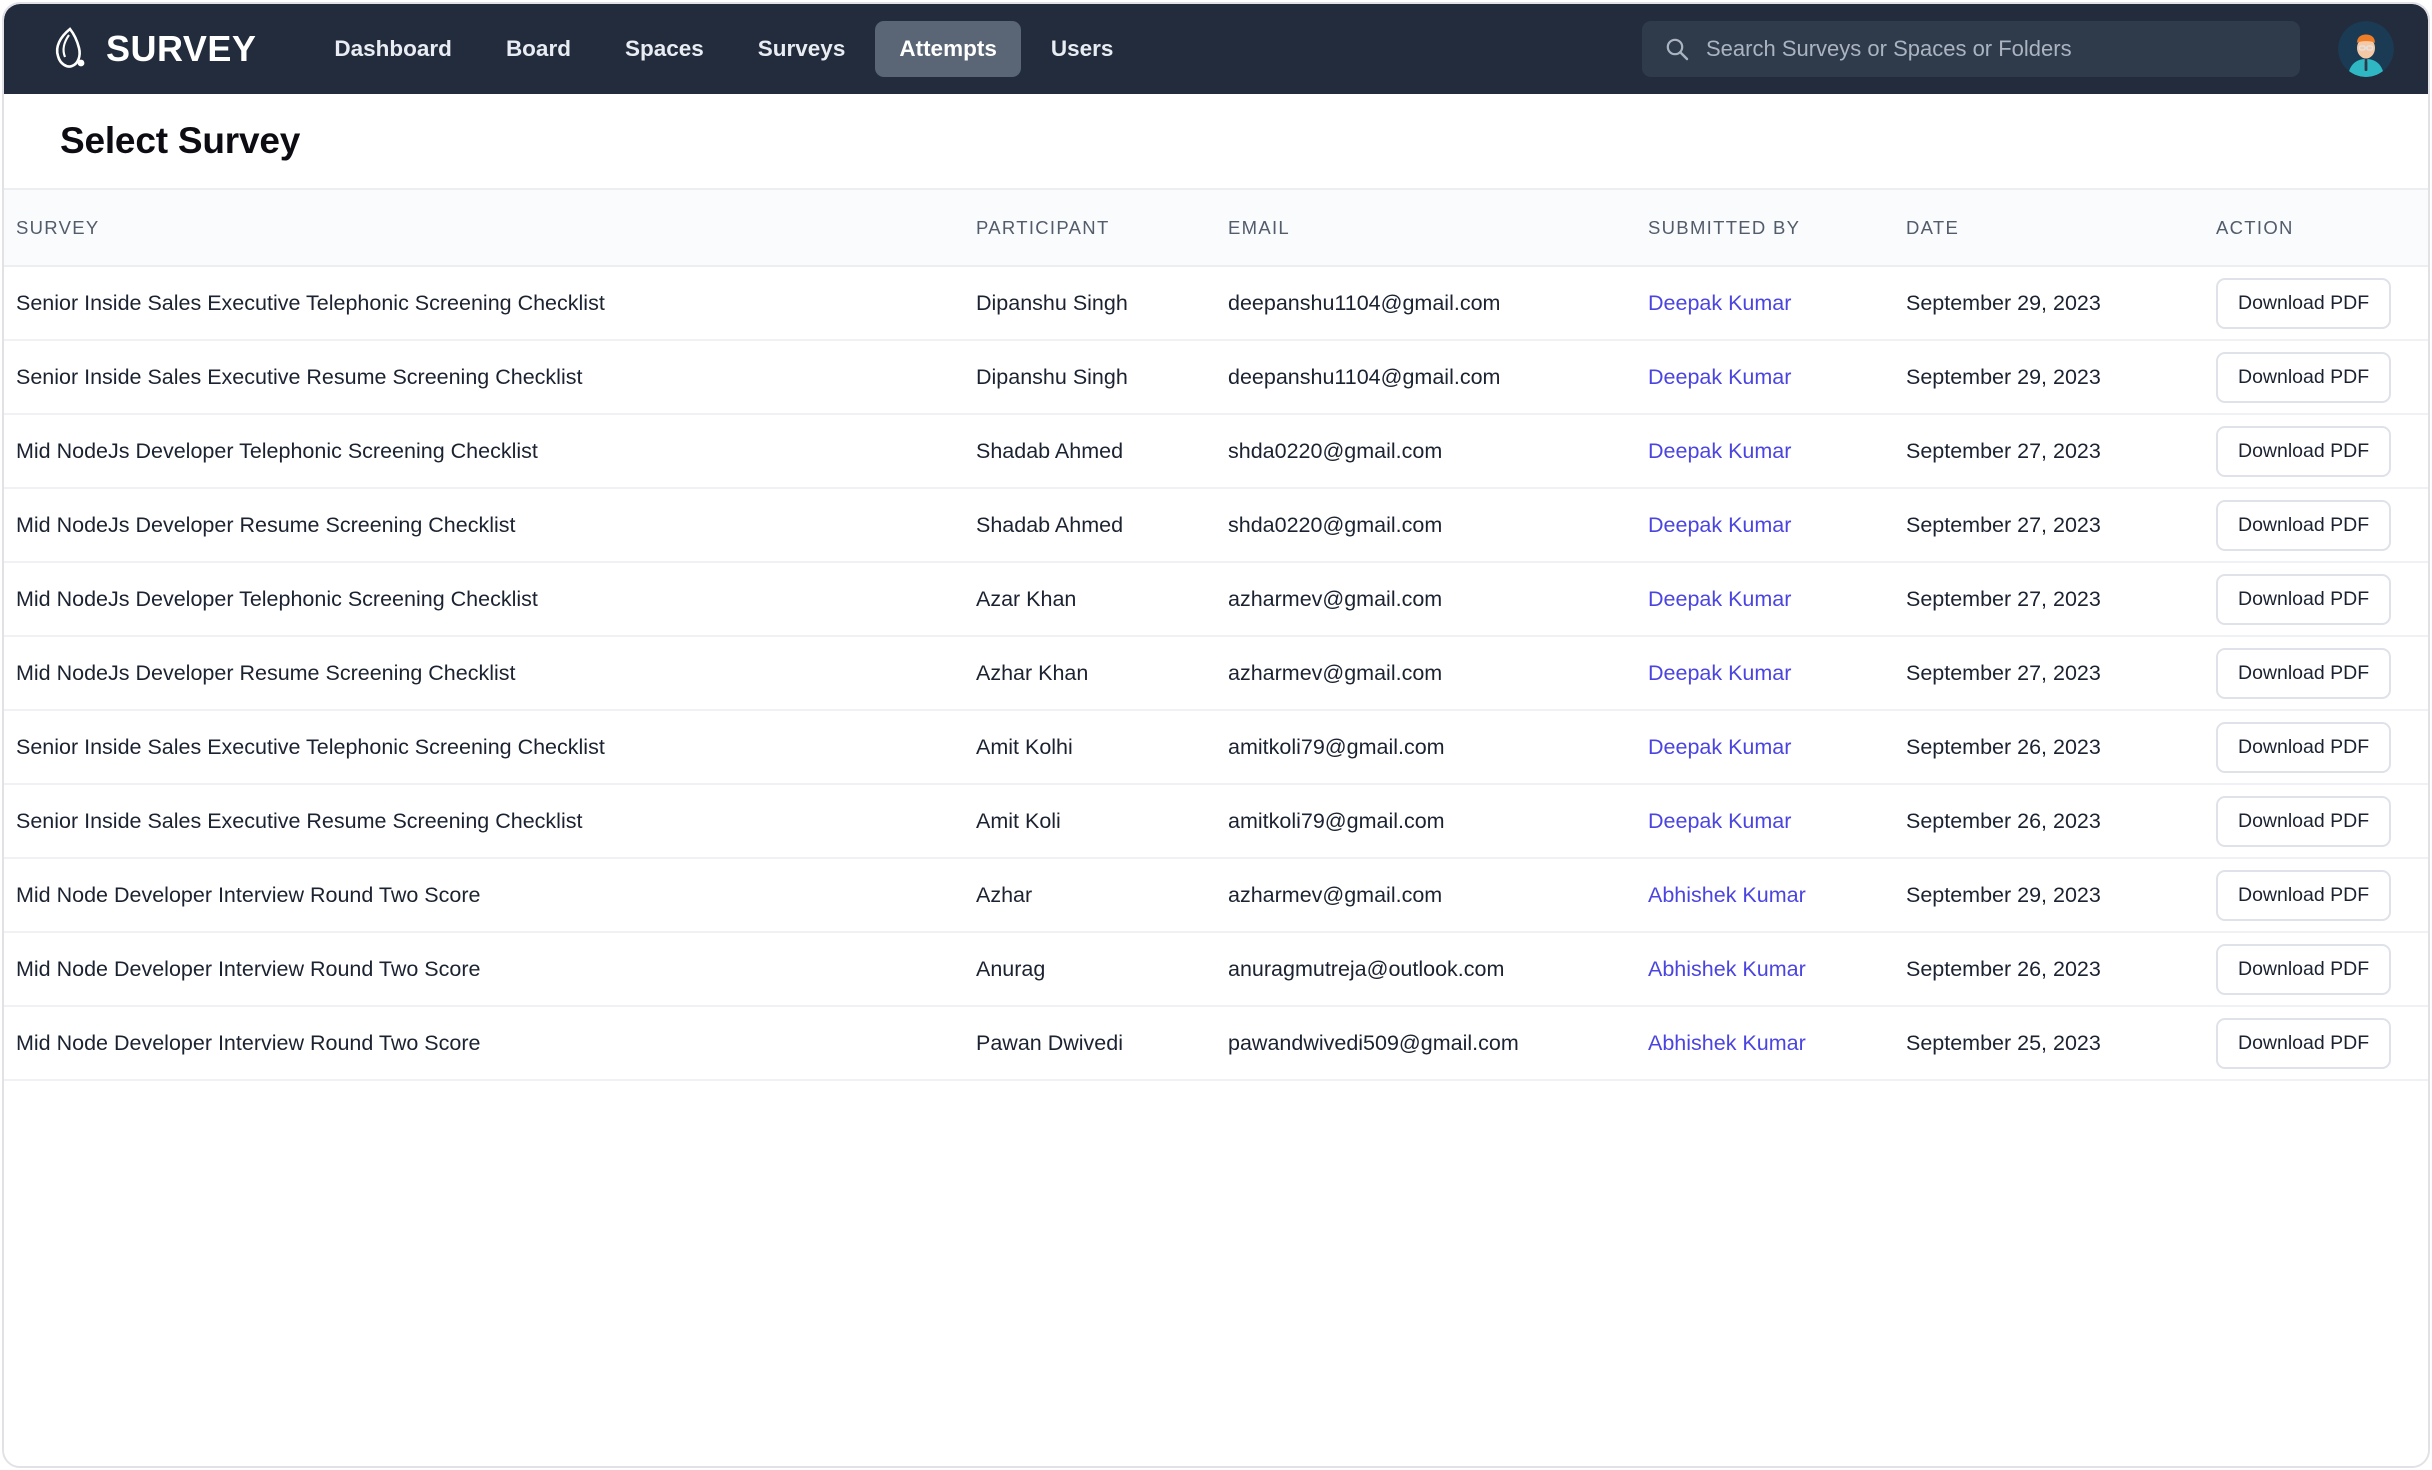 The height and width of the screenshot is (1470, 2432). I want to click on column-header-survey: SURVEY, so click(484, 228).